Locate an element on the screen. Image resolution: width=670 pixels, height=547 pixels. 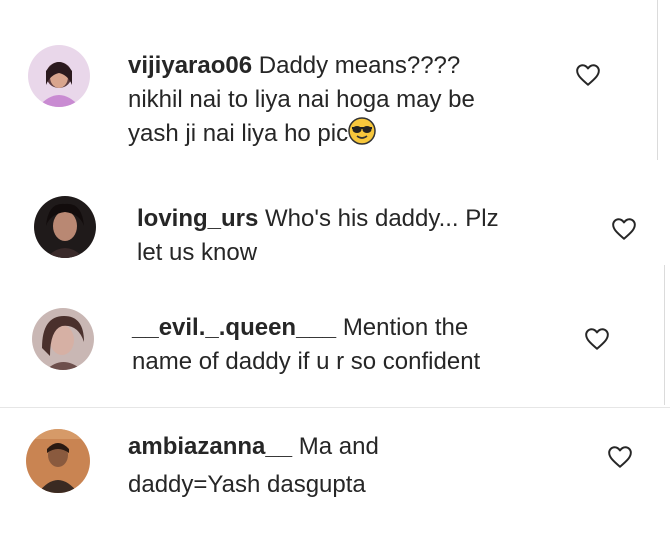
comment-text: vijiyarao06 Daddy means???? is located at coordinates (294, 66).